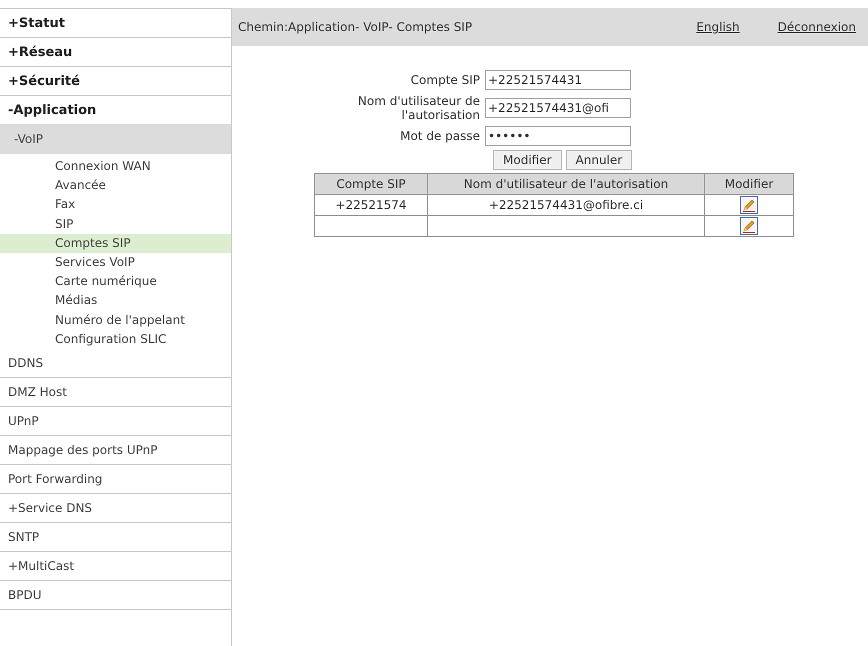 The height and width of the screenshot is (646, 868). Describe the element at coordinates (527, 160) in the screenshot. I see `form-button: Modifier` at that location.